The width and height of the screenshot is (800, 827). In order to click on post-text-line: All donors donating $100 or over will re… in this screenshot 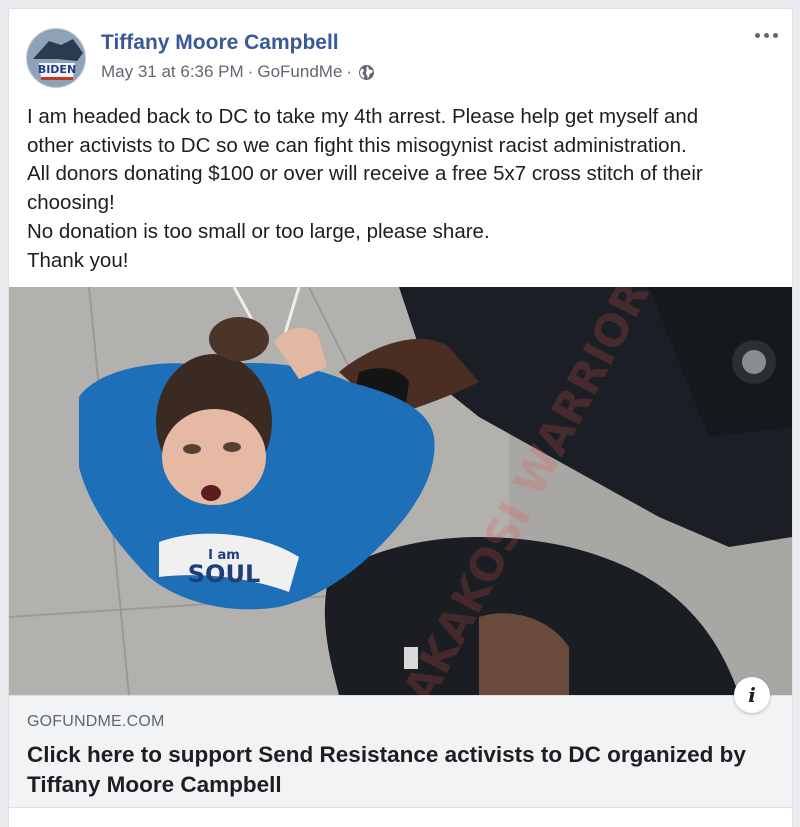, I will do `click(365, 174)`.